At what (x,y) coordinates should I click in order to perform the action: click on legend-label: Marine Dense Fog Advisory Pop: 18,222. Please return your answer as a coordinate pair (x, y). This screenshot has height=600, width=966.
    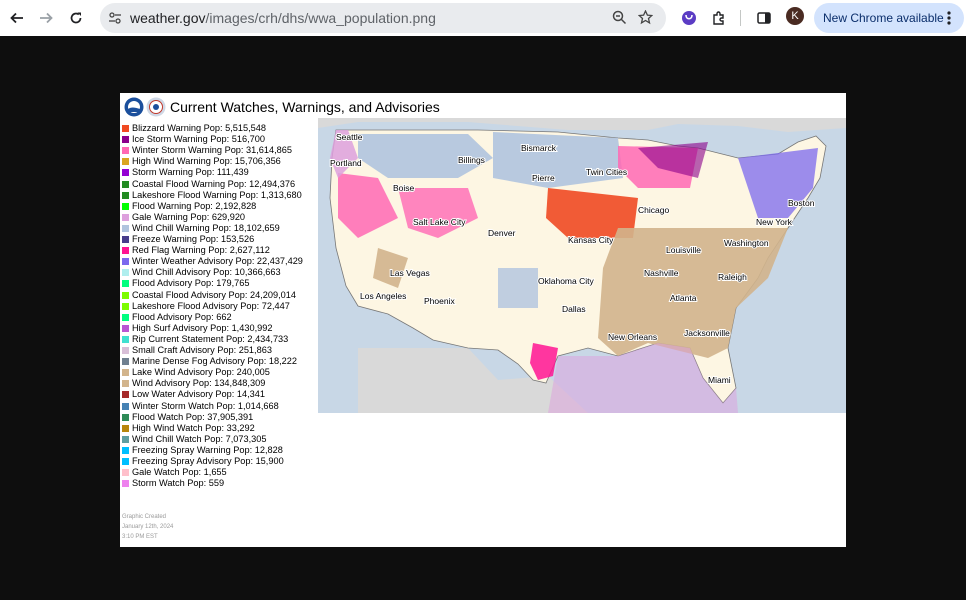
    Looking at the image, I should click on (214, 361).